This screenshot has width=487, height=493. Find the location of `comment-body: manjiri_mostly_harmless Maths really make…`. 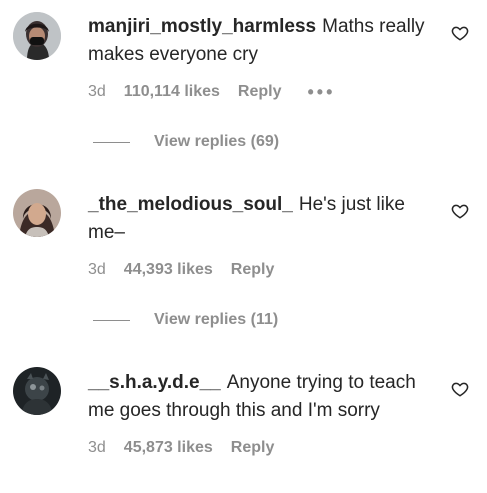

comment-body: manjiri_mostly_harmless Maths really make… is located at coordinates (260, 58).